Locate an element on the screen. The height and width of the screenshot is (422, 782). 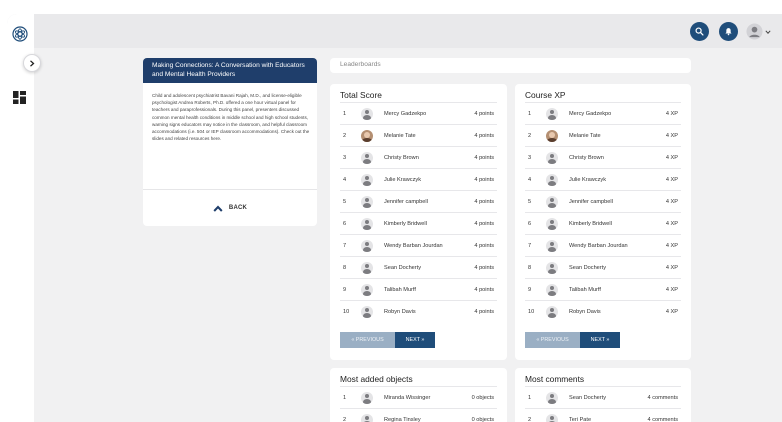
bell-icon is located at coordinates (728, 32).